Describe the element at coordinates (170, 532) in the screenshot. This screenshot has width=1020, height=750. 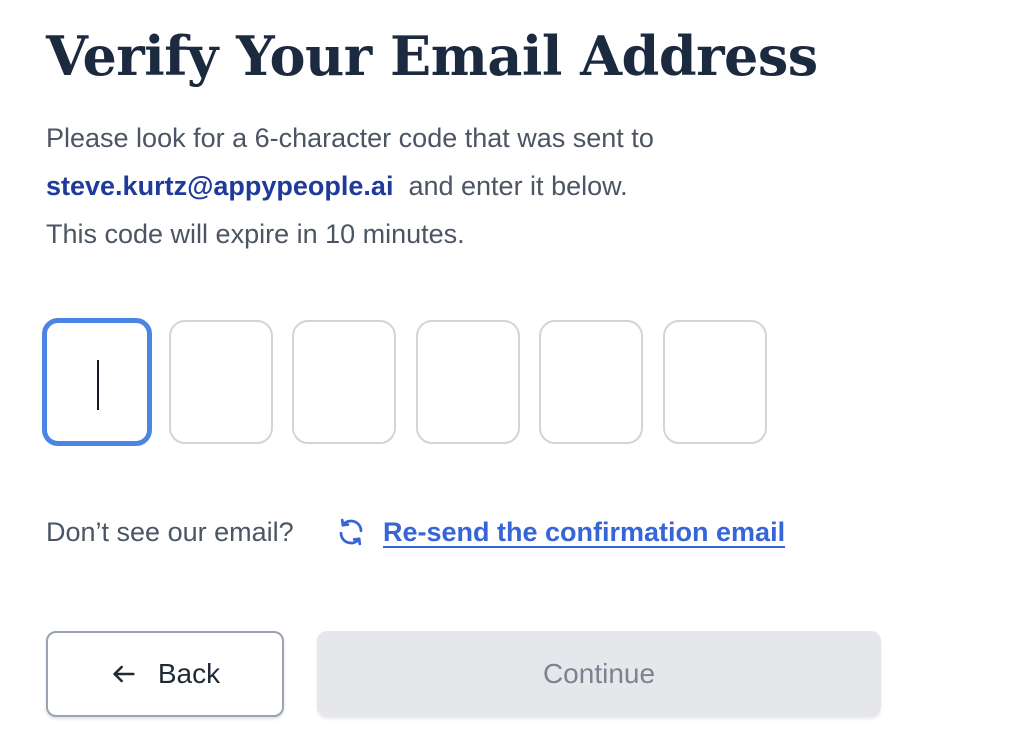
I see `resend-prompt: Don’t see our email?` at that location.